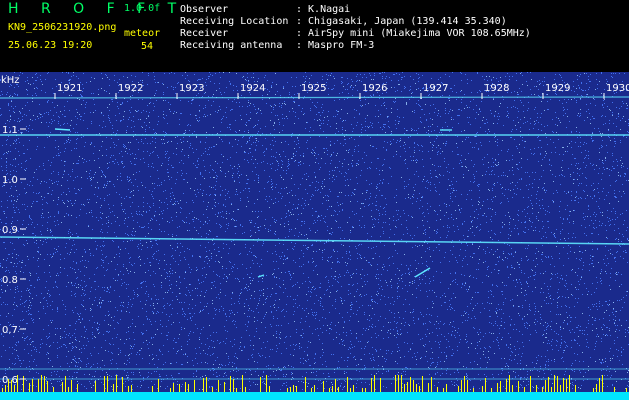  I want to click on field-value-observer: : K.Nagai, so click(323, 9).